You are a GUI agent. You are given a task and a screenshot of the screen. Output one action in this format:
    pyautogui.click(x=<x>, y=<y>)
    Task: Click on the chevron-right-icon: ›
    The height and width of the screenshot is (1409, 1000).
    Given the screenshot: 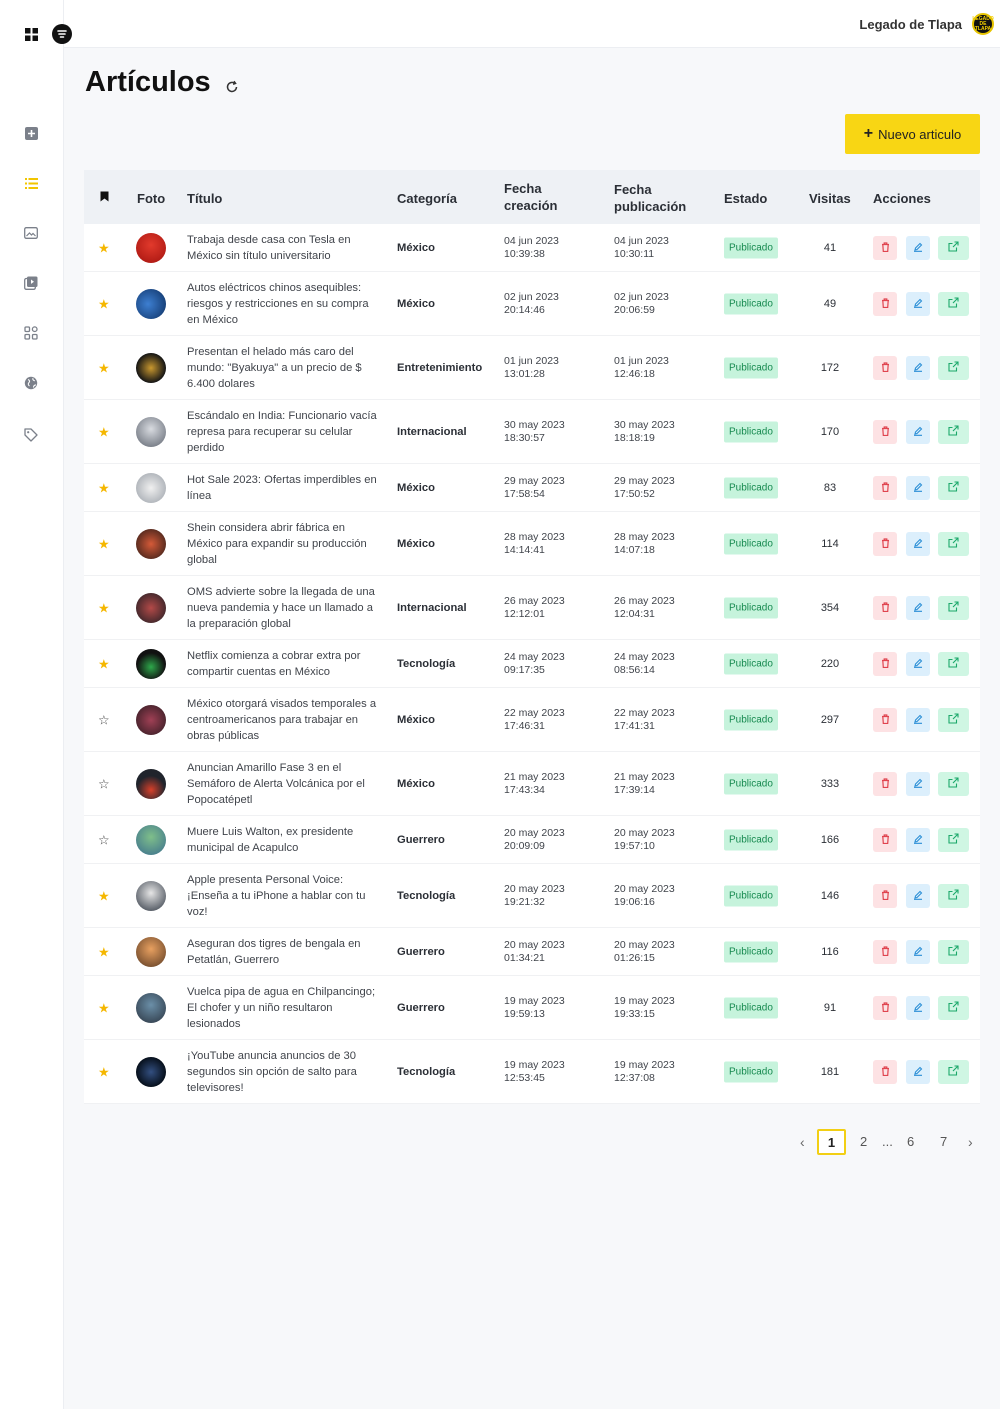 What is the action you would take?
    pyautogui.click(x=970, y=1142)
    